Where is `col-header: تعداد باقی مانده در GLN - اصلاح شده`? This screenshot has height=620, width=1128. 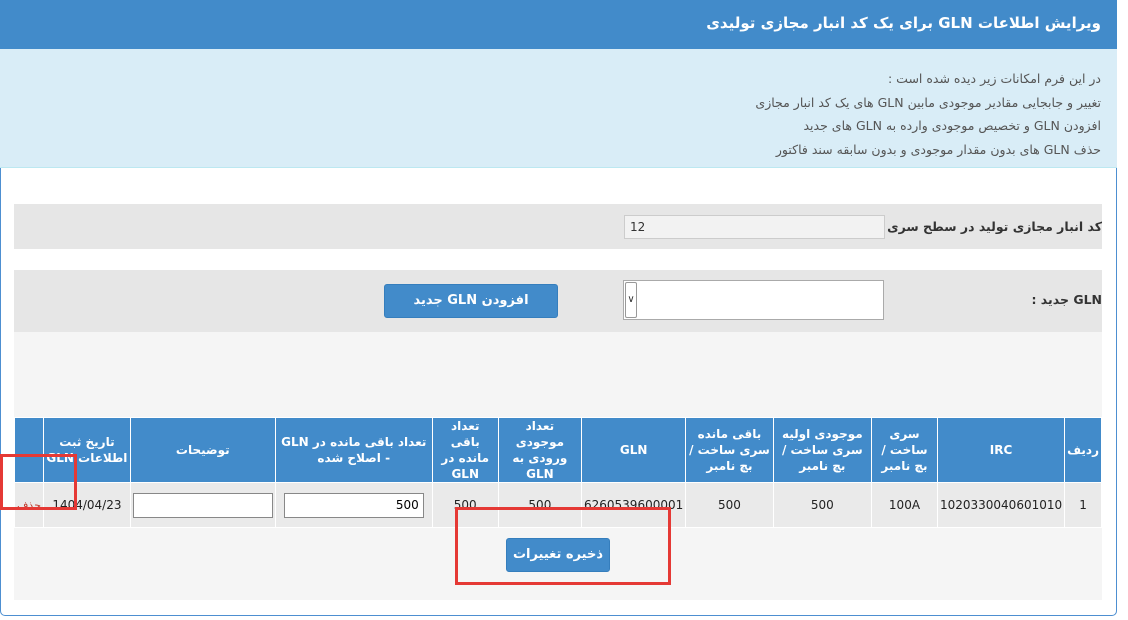 col-header: تعداد باقی مانده در GLN - اصلاح شده is located at coordinates (353, 450).